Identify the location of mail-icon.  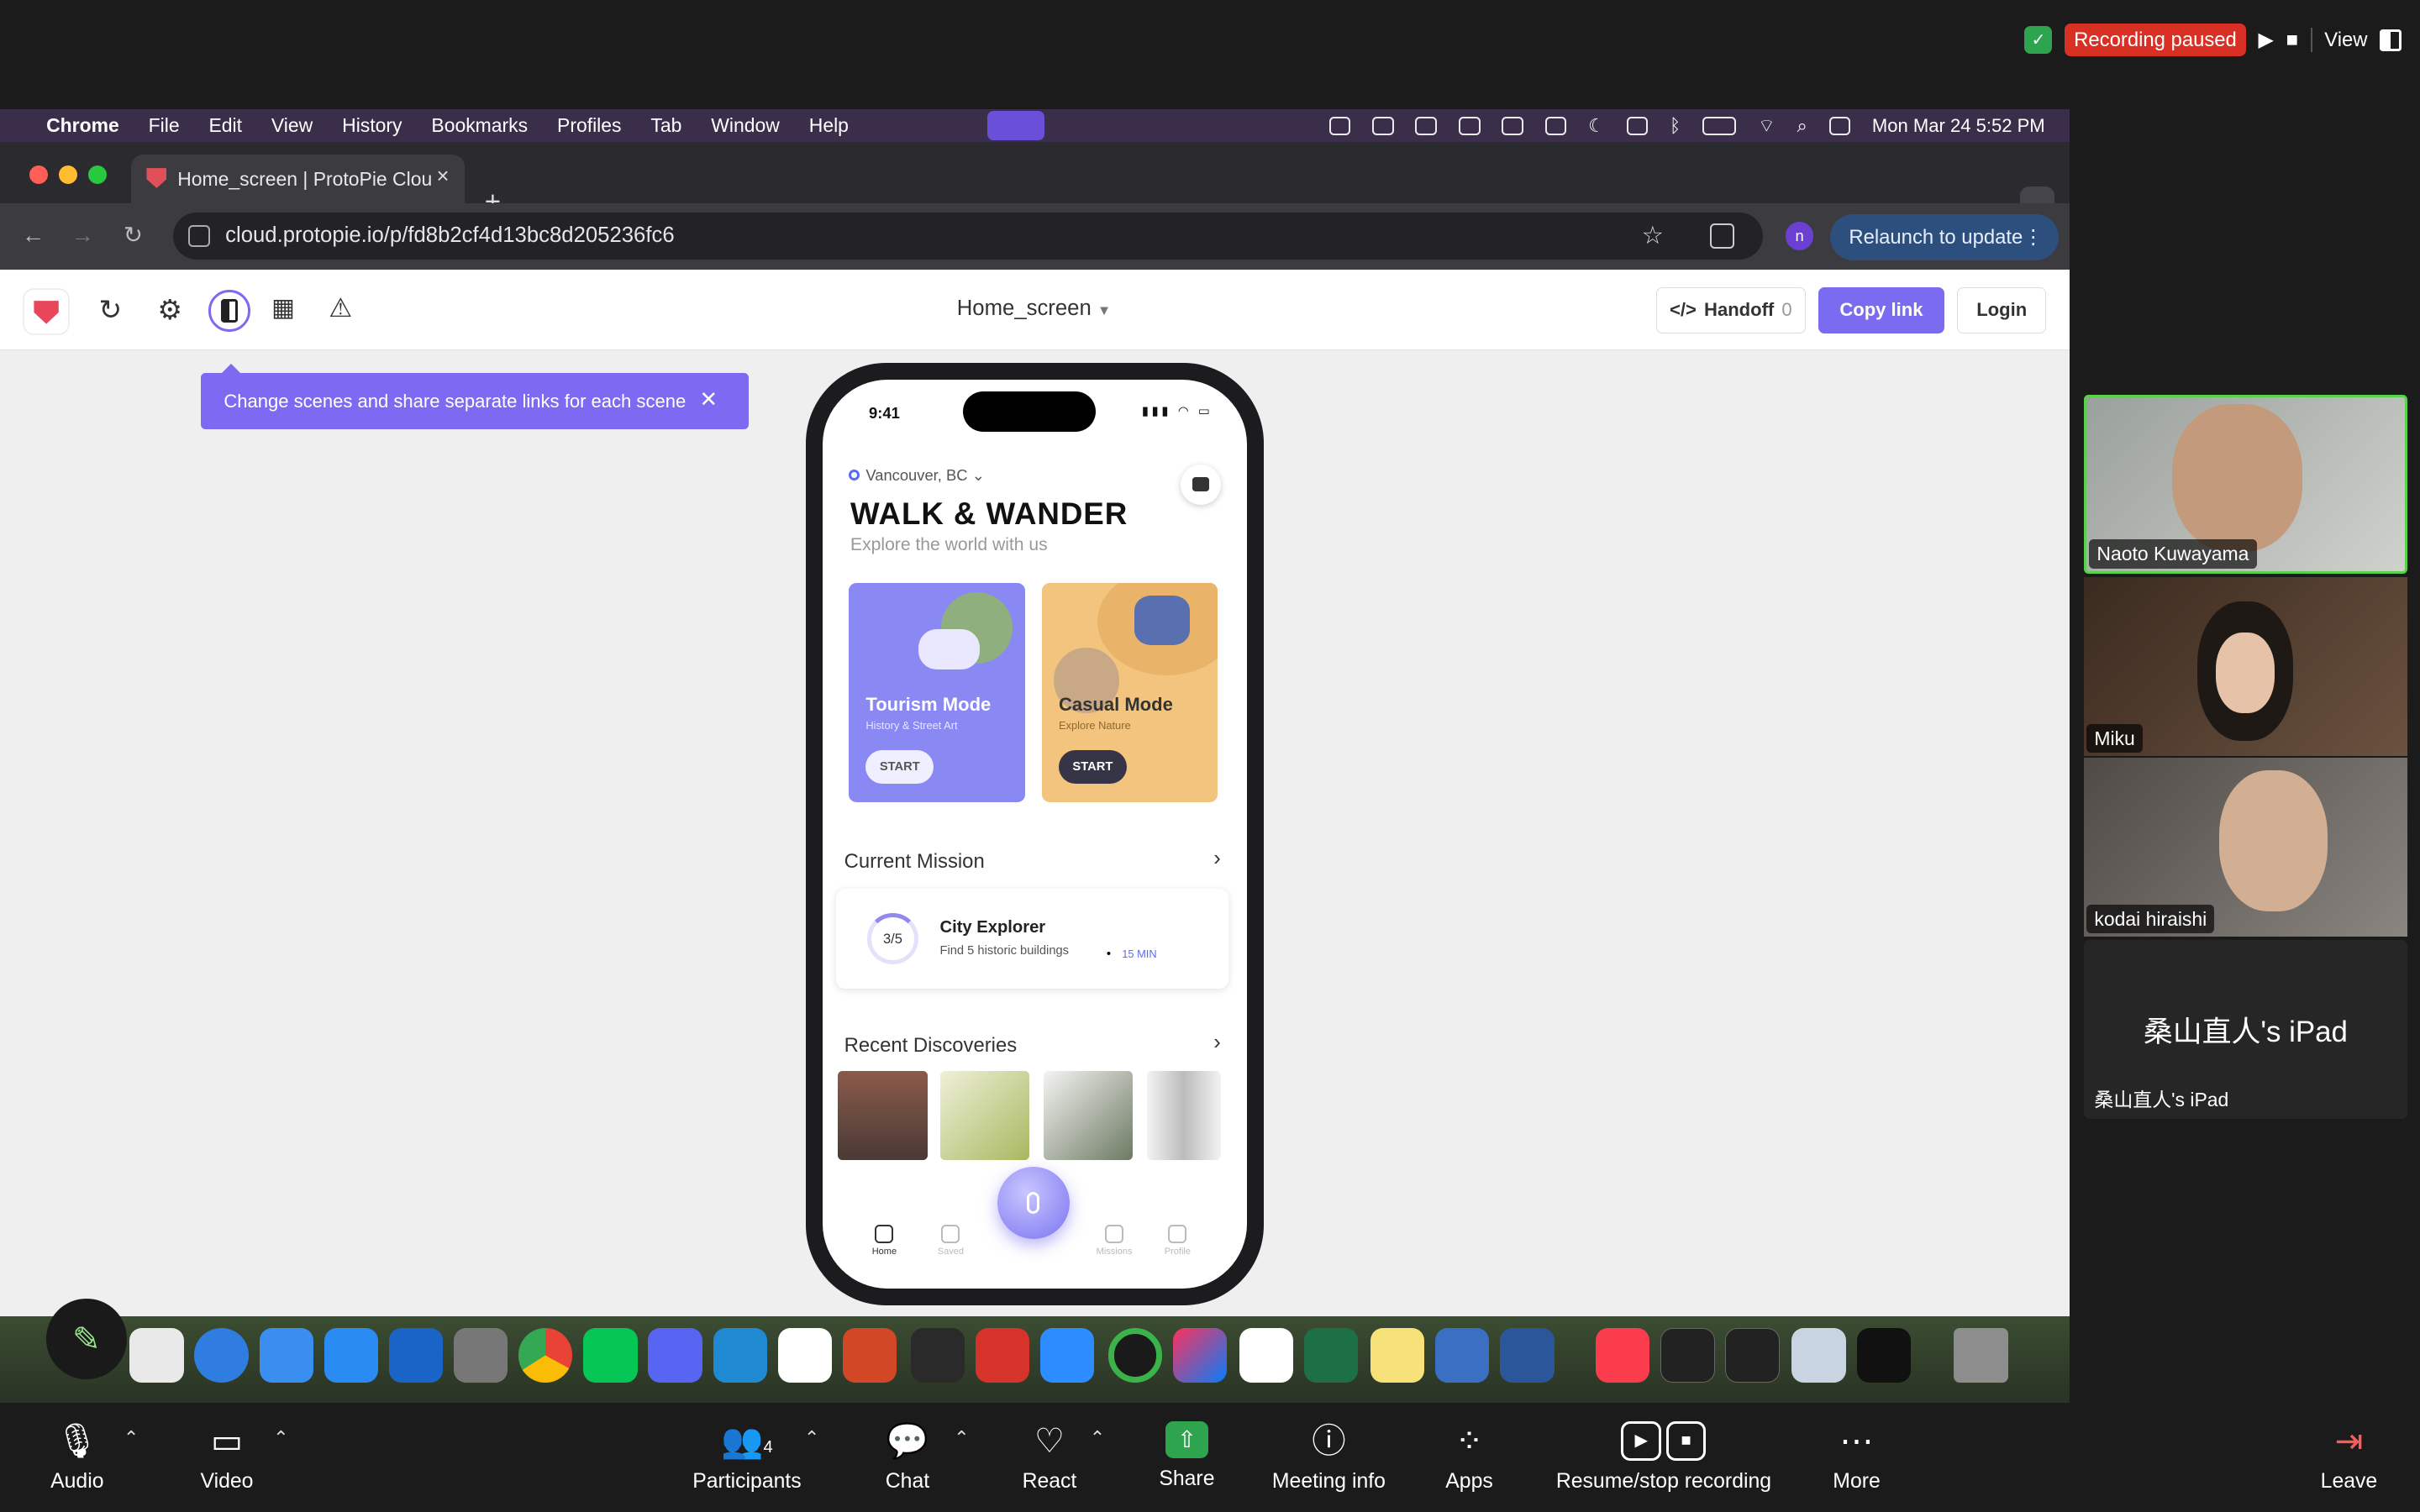
(286, 1355).